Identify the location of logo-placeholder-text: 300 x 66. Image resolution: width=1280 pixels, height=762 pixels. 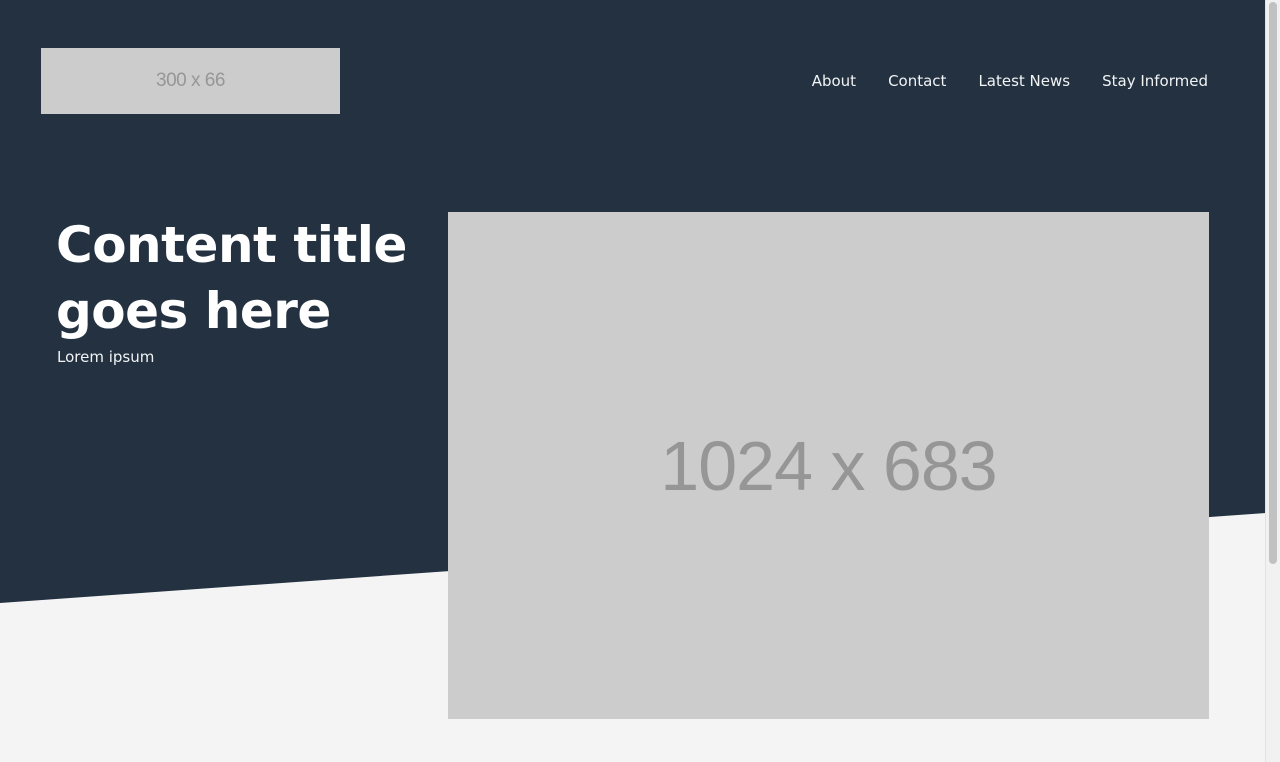
(190, 80).